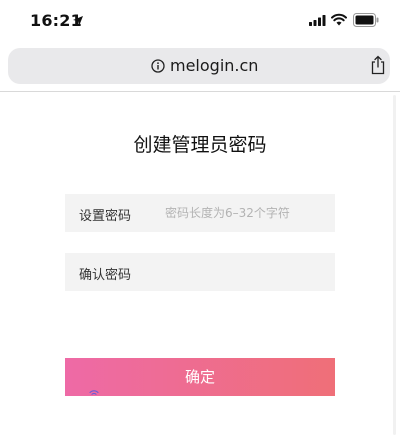  What do you see at coordinates (247, 272) in the screenshot?
I see `confirm-password-input` at bounding box center [247, 272].